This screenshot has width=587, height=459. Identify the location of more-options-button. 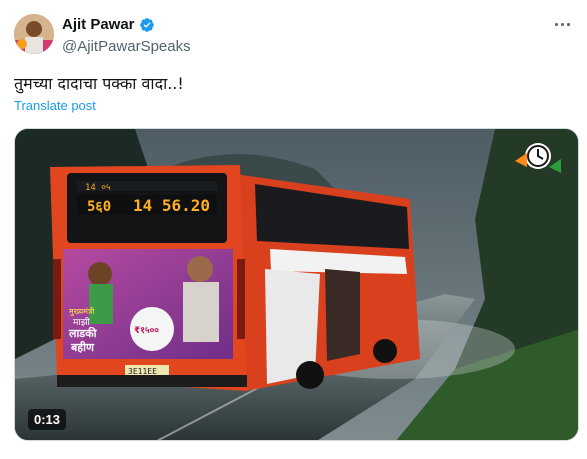
(562, 24).